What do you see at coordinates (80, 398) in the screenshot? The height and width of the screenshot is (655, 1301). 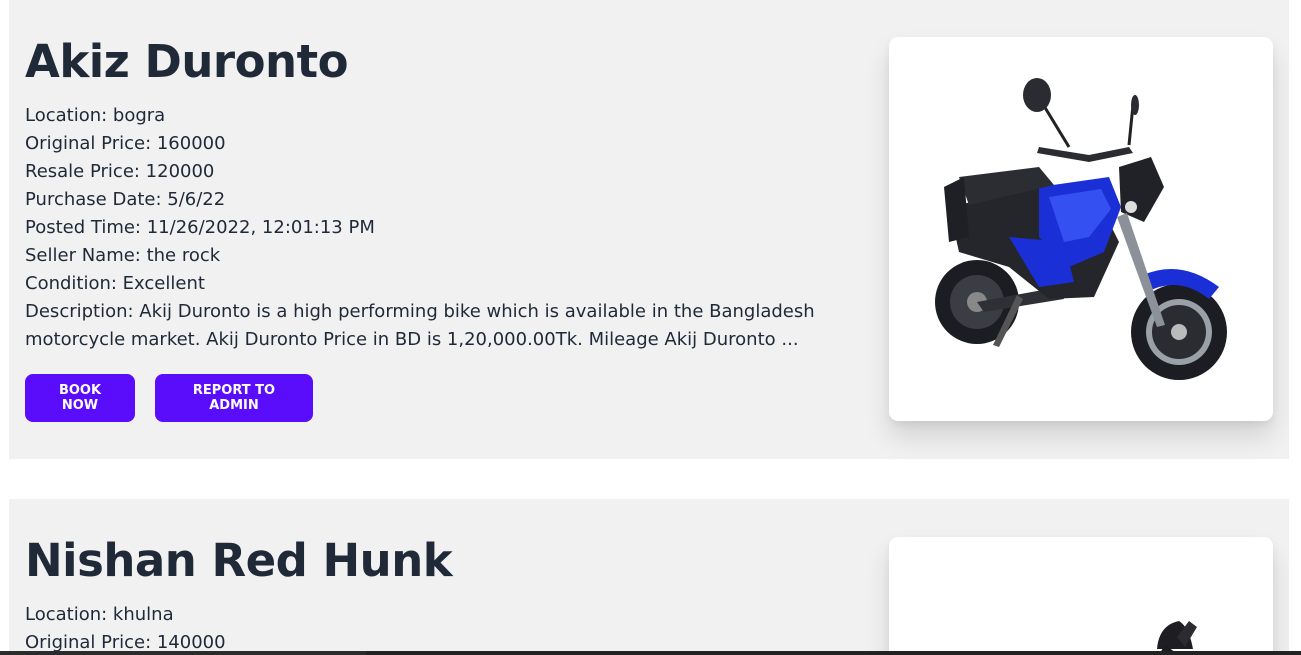 I see `book-now-button: Book Now` at bounding box center [80, 398].